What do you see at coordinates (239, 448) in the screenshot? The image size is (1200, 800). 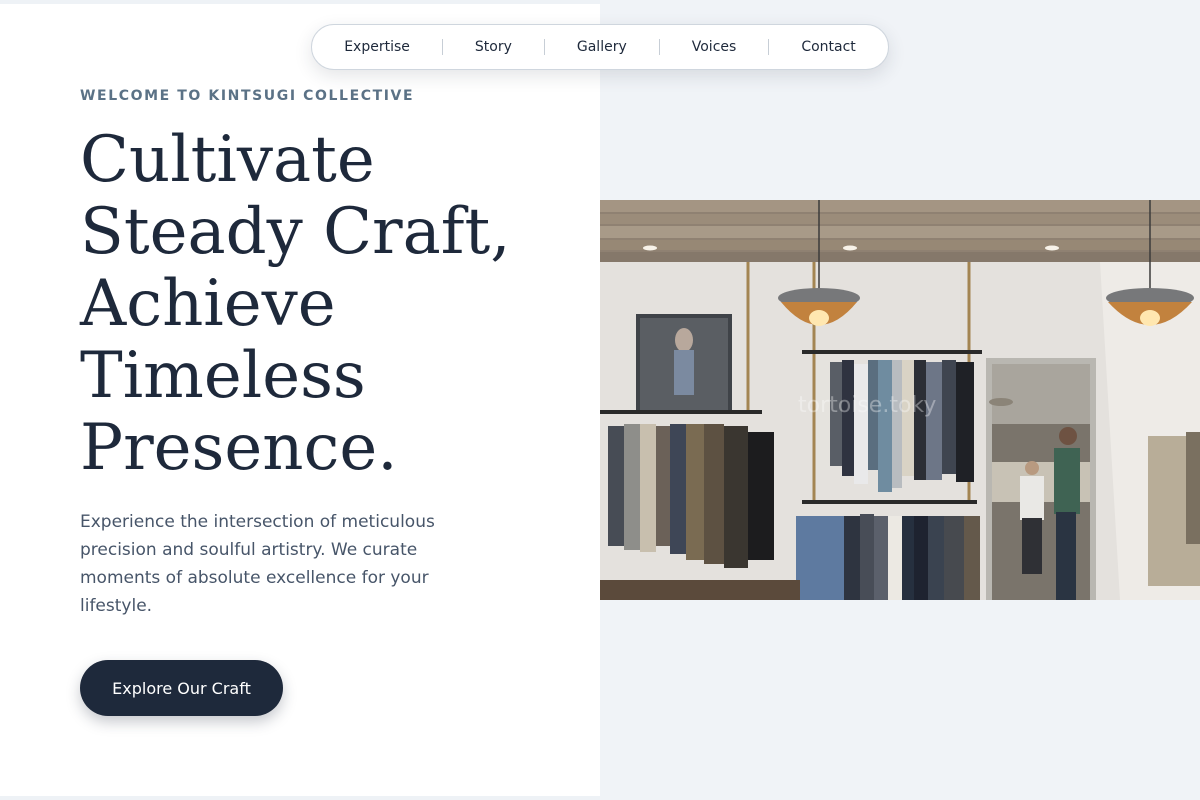 I see `headline-line: Presence.` at bounding box center [239, 448].